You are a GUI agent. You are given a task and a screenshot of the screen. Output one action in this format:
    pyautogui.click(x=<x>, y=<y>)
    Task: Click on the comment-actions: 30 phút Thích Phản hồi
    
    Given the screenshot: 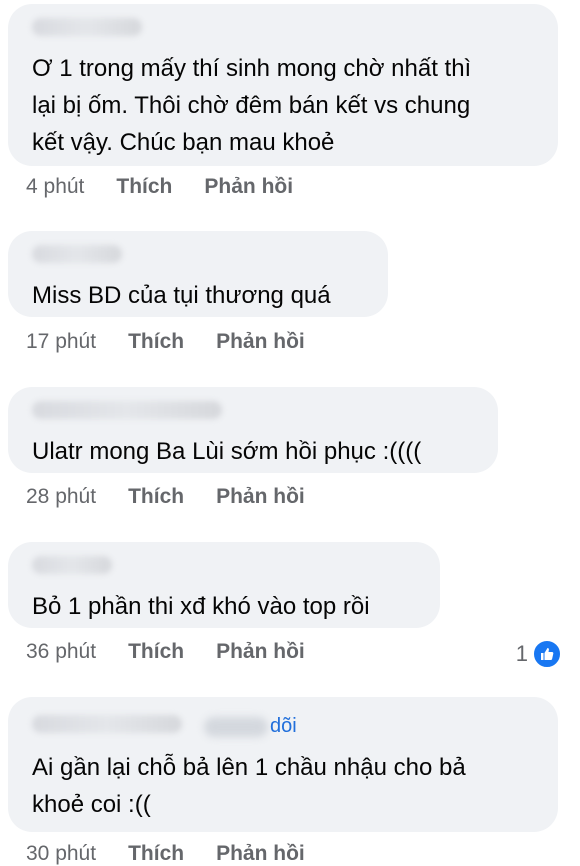 What is the action you would take?
    pyautogui.click(x=165, y=854)
    